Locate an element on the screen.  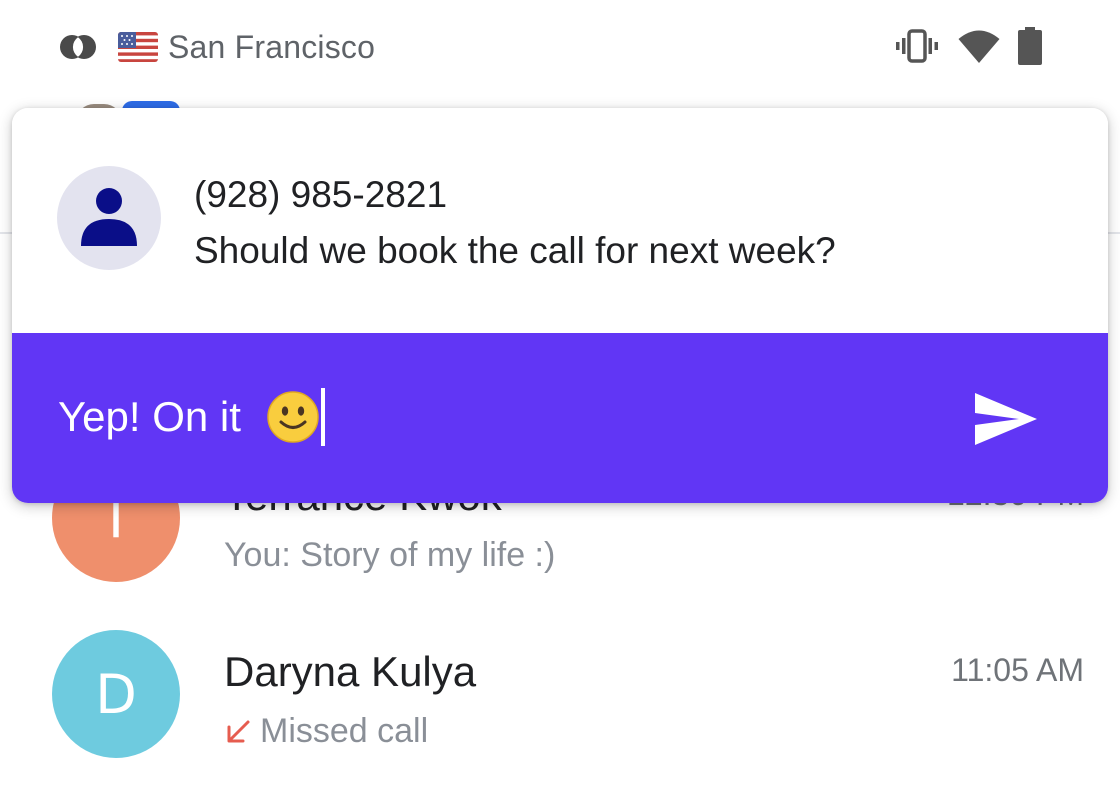
incoming-message: Should we book the call for next week? is located at coordinates (515, 250).